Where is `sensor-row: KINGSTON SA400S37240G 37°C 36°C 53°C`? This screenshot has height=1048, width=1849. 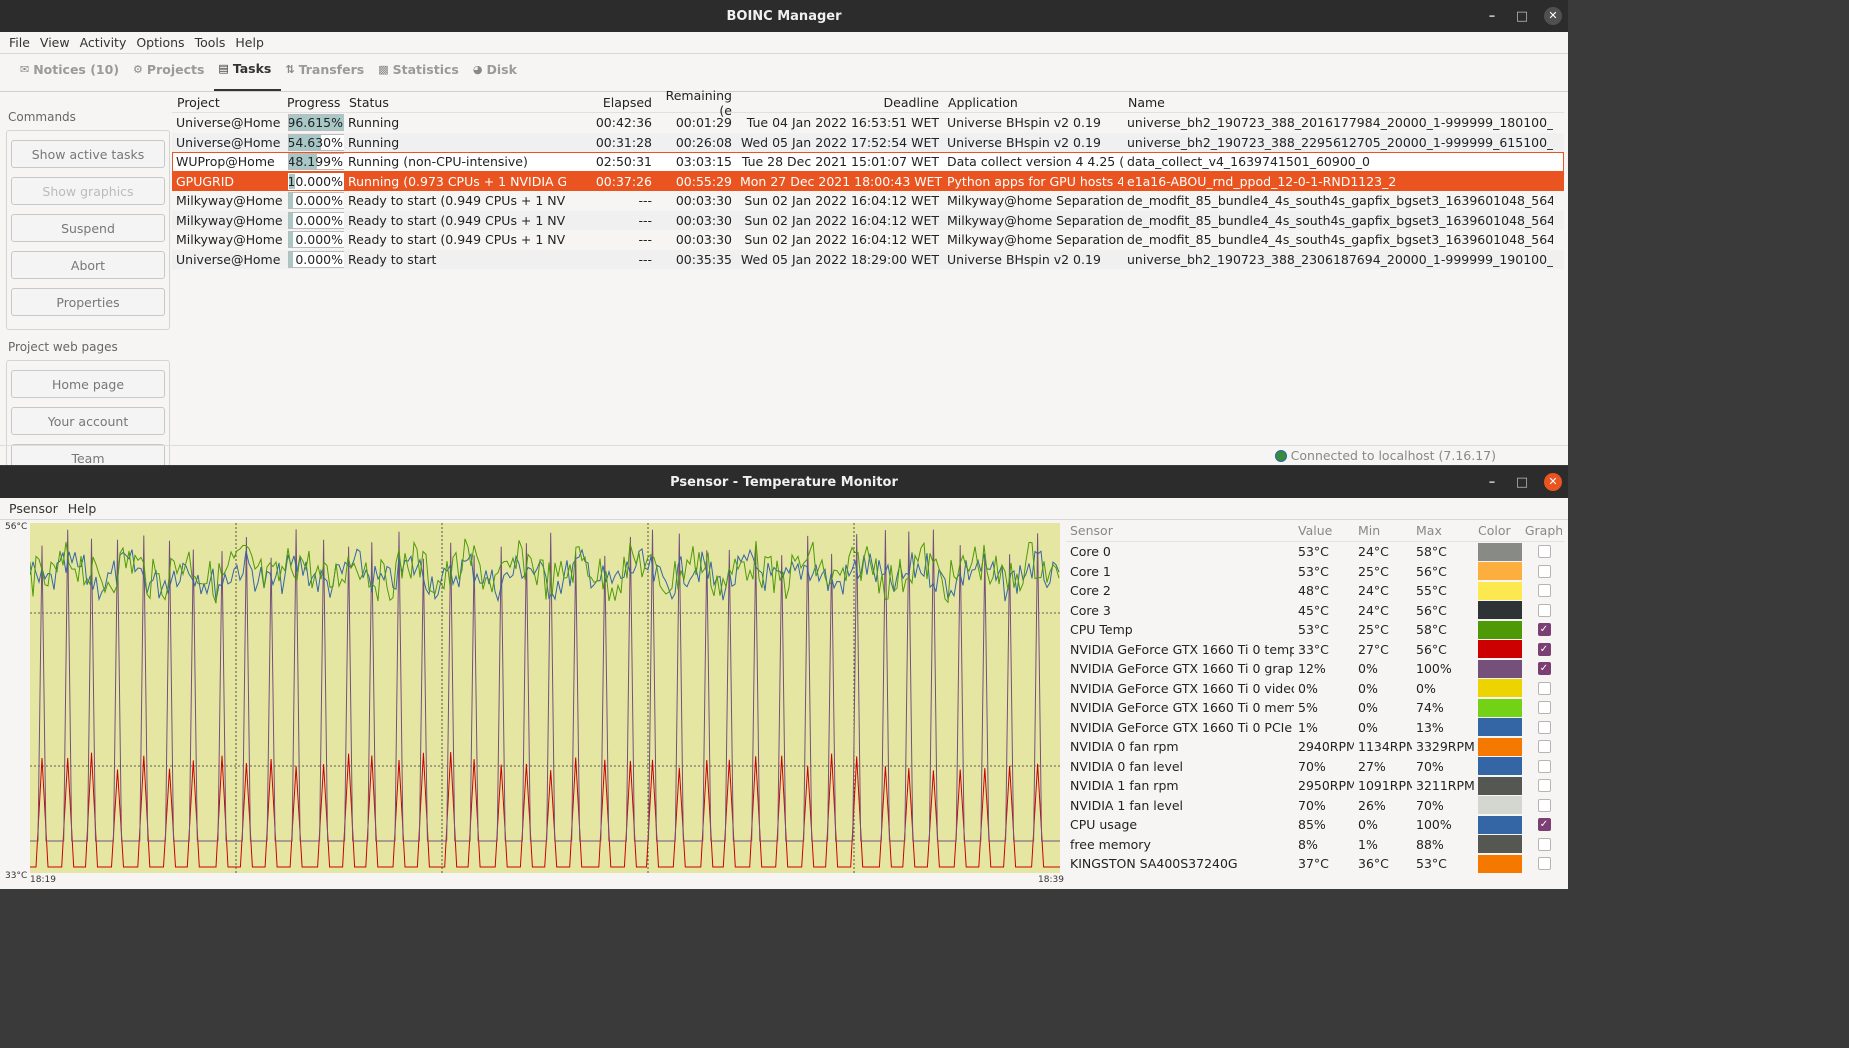 sensor-row: KINGSTON SA400S37240G 37°C 36°C 53°C is located at coordinates (1315, 864).